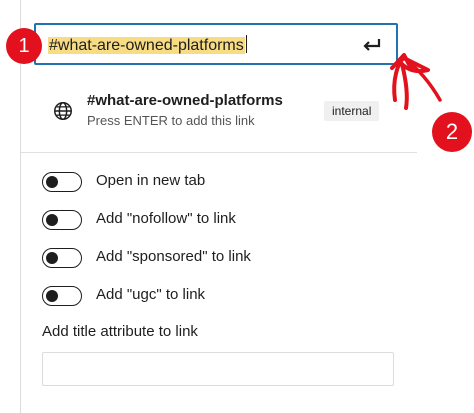 The height and width of the screenshot is (413, 474). I want to click on submit-link-button, so click(372, 45).